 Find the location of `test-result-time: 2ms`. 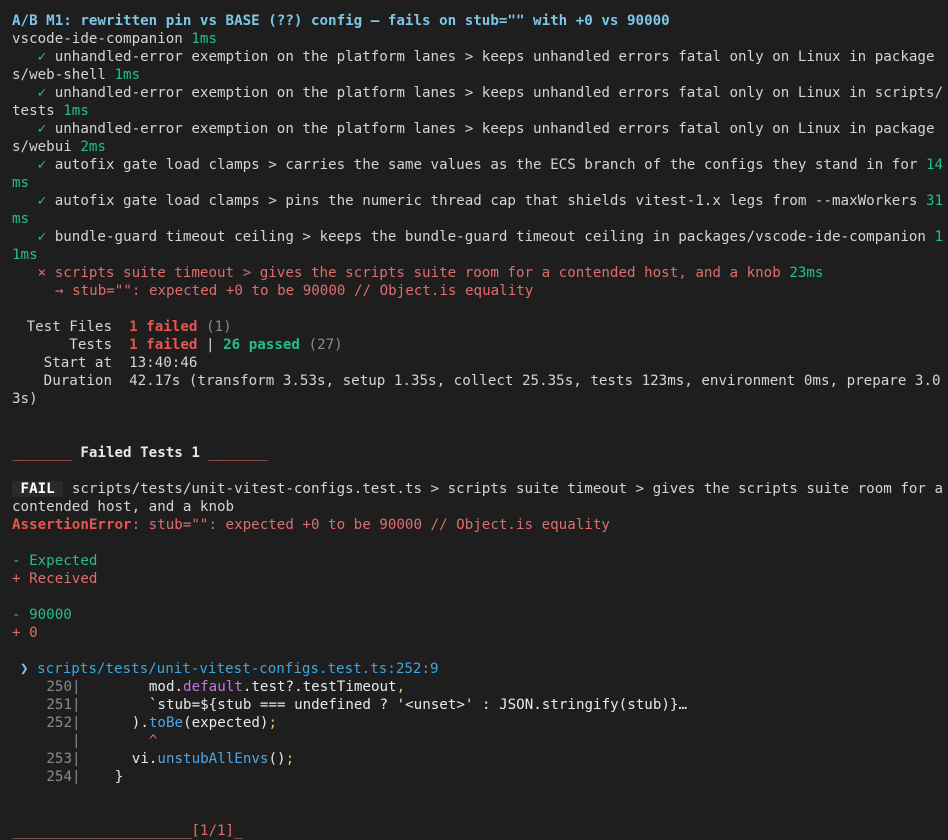

test-result-time: 2ms is located at coordinates (93, 147).